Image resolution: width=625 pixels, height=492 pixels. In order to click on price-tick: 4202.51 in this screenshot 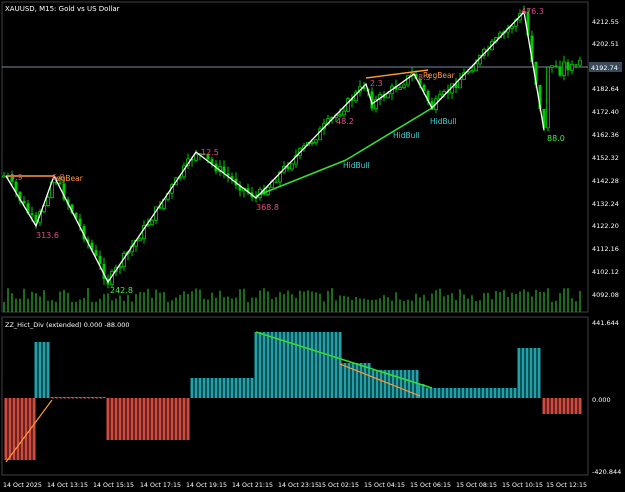, I will do `click(605, 44)`.